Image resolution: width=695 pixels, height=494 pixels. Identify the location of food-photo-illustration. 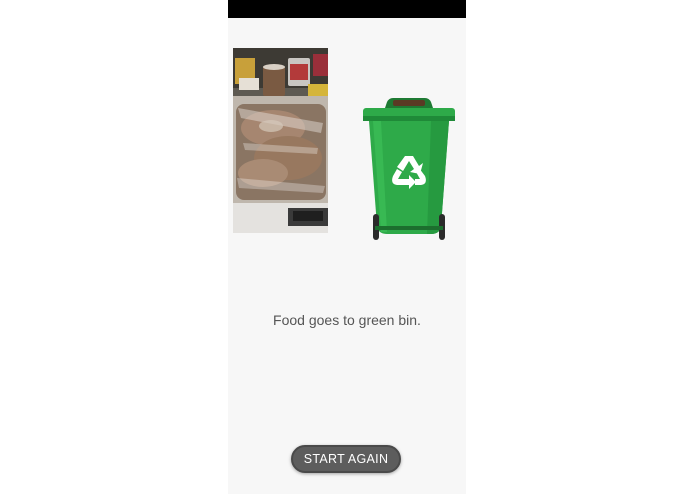
(280, 140).